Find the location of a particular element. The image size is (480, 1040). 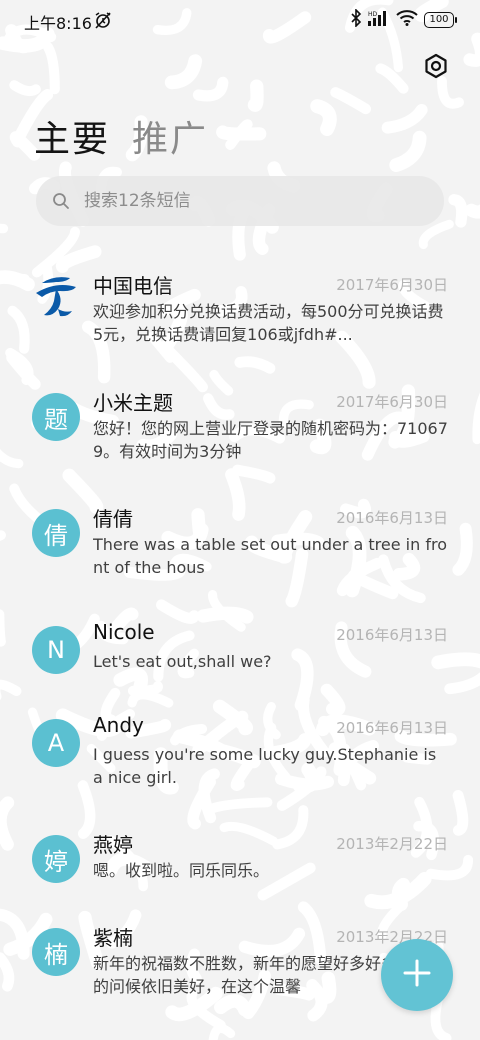

gear-icon is located at coordinates (436, 68).